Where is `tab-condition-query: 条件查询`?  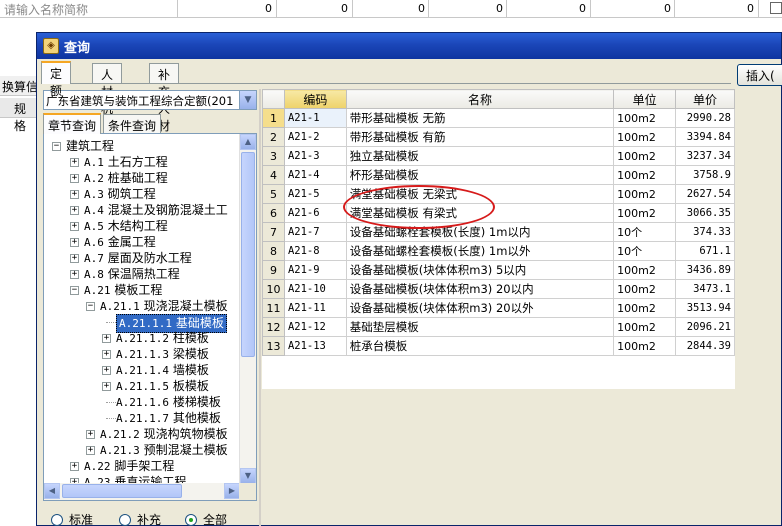
tab-condition-query: 条件查询 is located at coordinates (132, 123).